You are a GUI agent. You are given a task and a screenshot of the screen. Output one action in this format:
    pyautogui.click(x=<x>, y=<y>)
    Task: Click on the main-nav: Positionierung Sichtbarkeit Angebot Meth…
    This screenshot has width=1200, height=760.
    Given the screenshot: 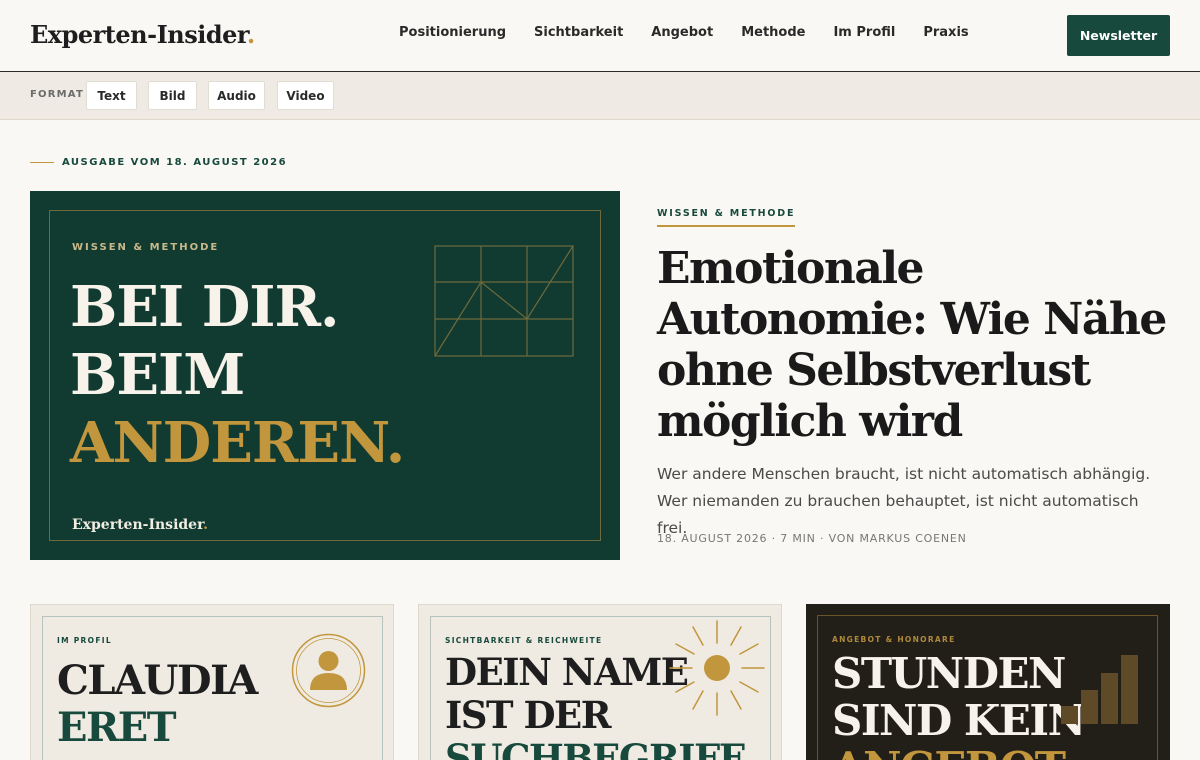 What is the action you would take?
    pyautogui.click(x=698, y=32)
    